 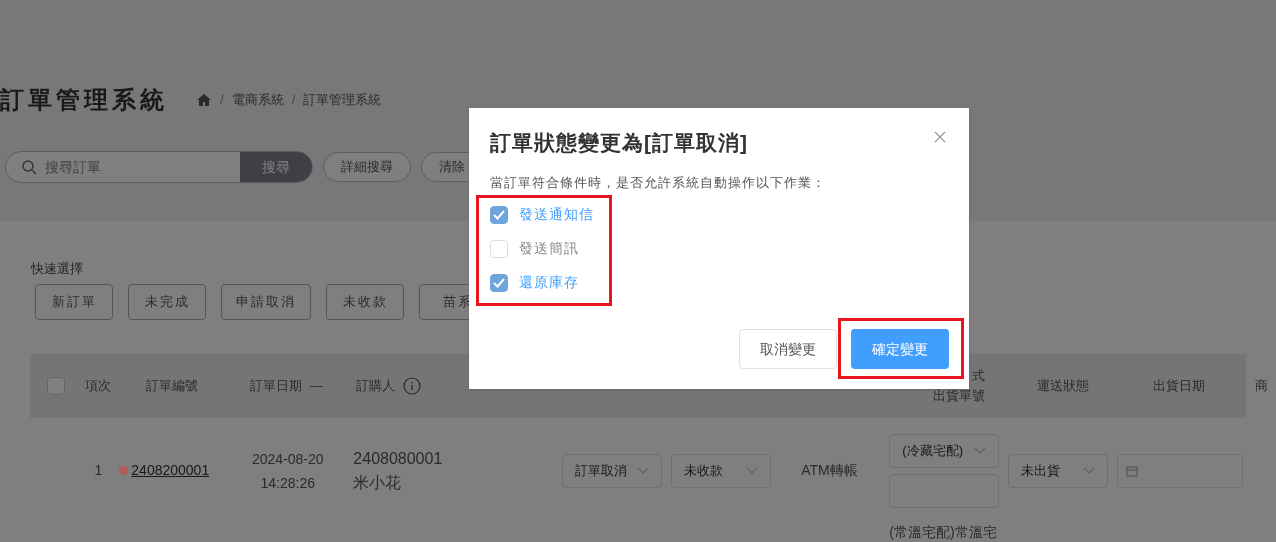 What do you see at coordinates (342, 100) in the screenshot?
I see `breadcrumb-item: 訂單管理系統` at bounding box center [342, 100].